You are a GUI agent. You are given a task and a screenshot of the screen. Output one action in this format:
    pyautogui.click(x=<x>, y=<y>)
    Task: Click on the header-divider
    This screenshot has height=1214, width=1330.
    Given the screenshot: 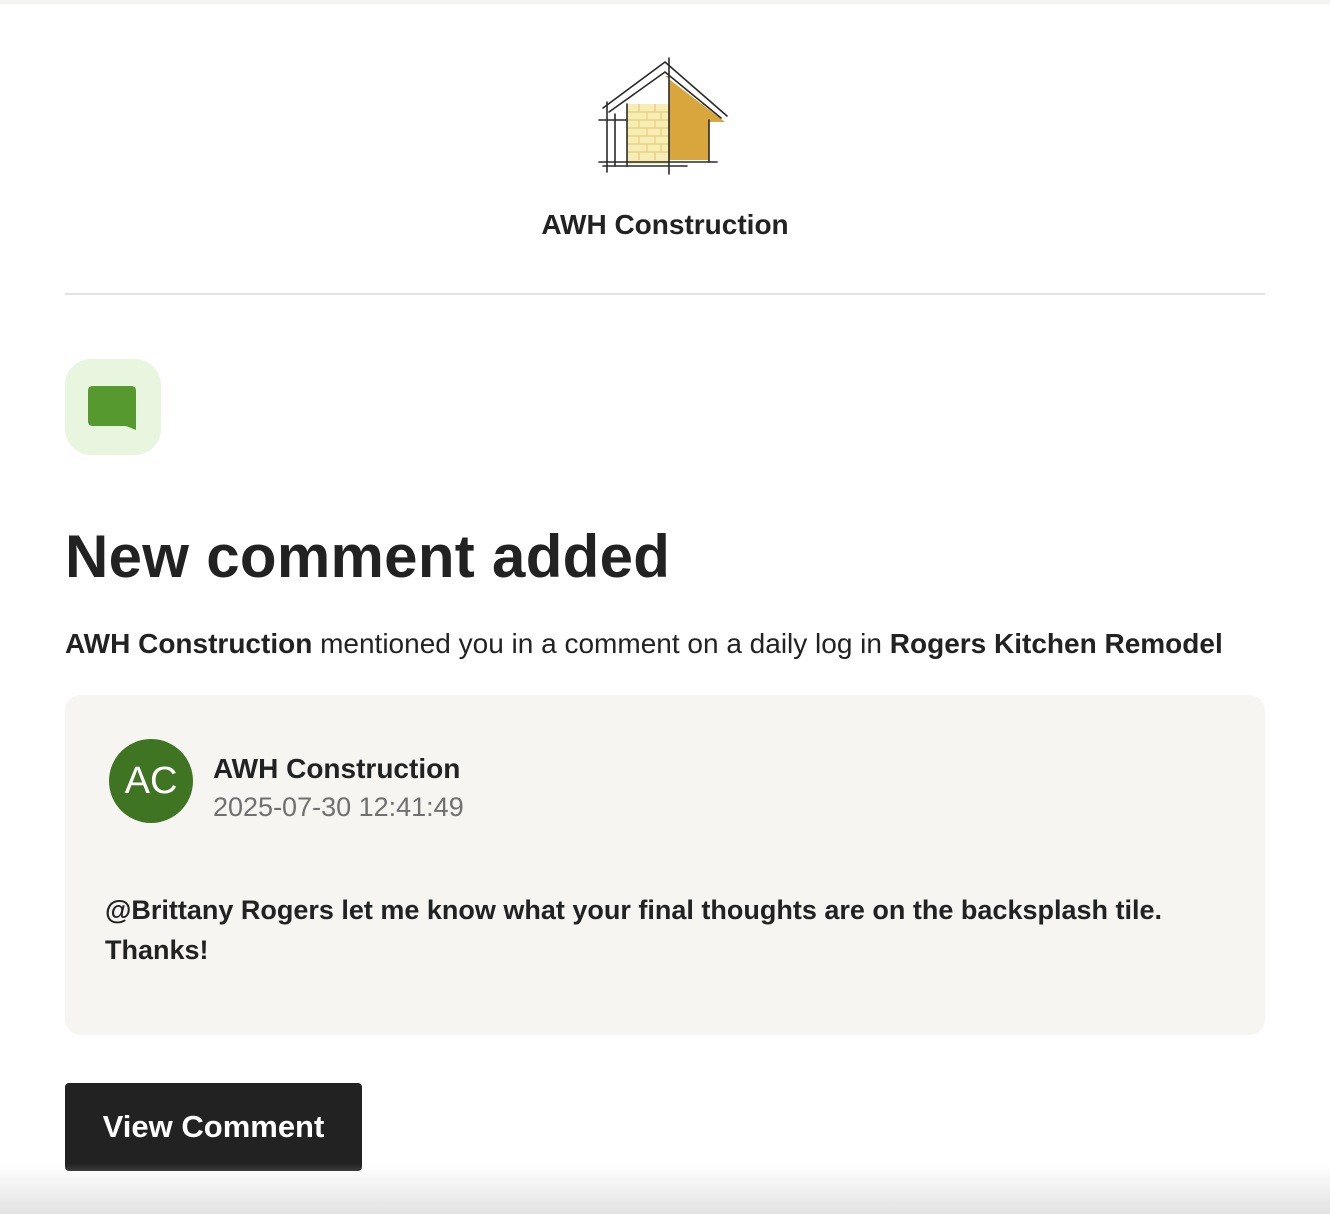 What is the action you would take?
    pyautogui.click(x=665, y=294)
    